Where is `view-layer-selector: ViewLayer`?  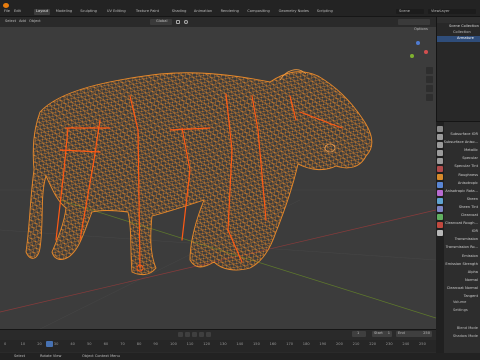 view-layer-selector: ViewLayer is located at coordinates (452, 11).